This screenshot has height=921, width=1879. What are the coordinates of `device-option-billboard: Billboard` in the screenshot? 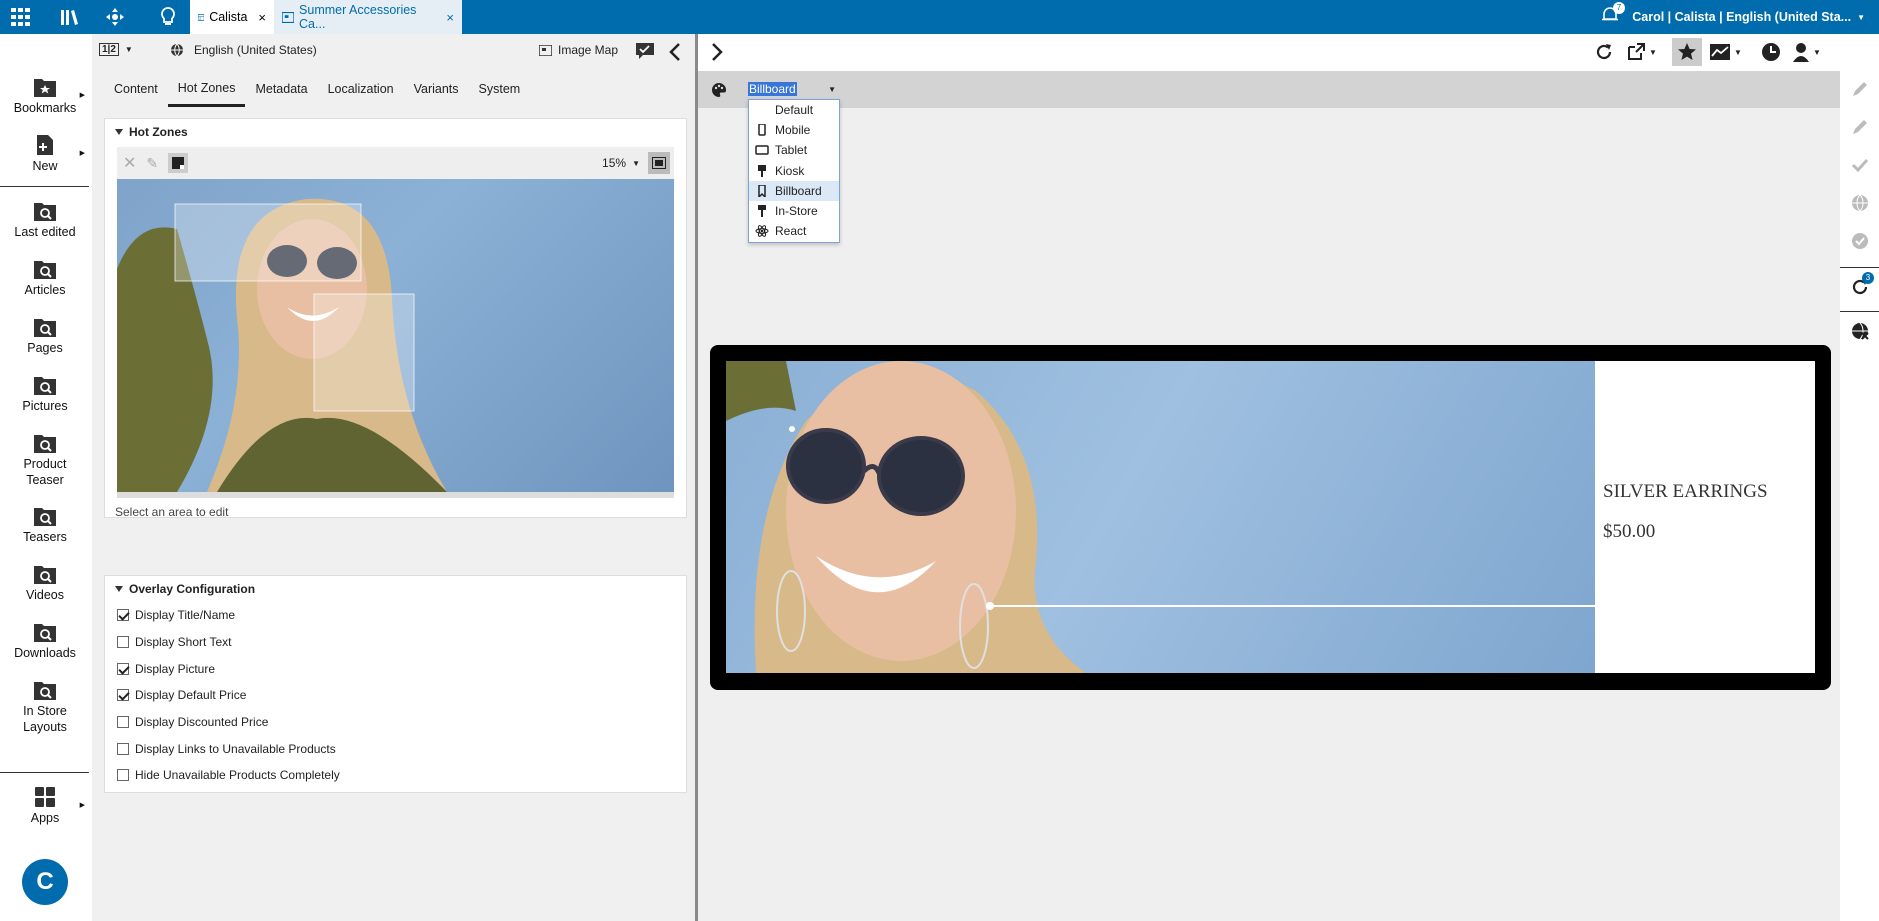 It's located at (794, 190).